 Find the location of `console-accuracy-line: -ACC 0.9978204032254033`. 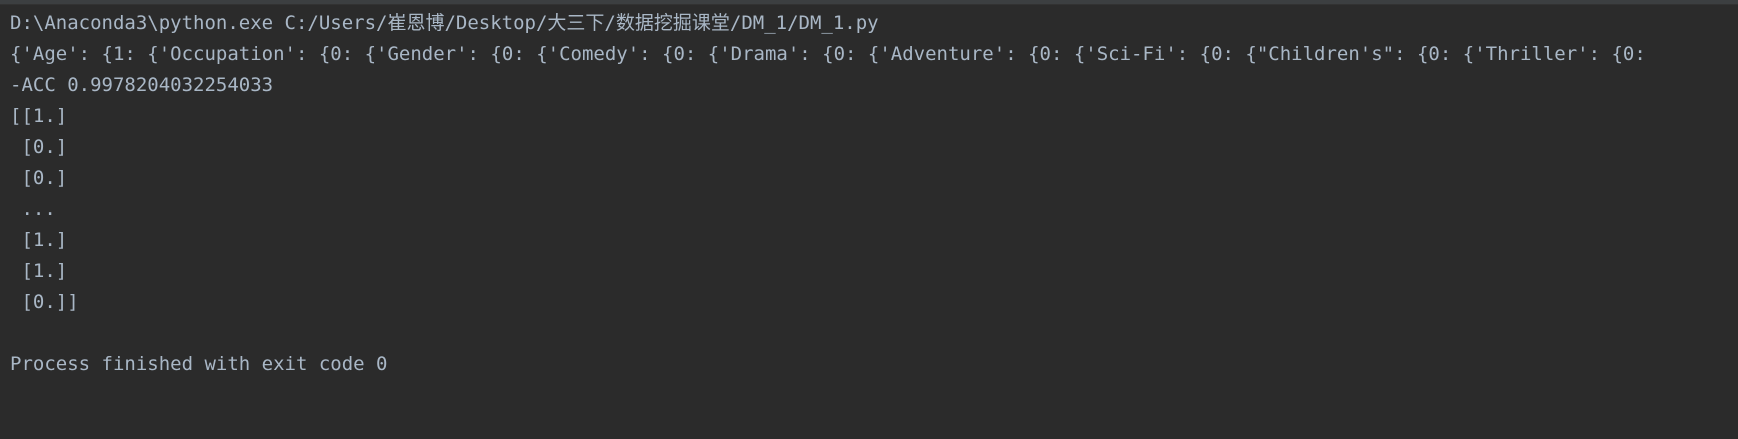

console-accuracy-line: -ACC 0.9978204032254033 is located at coordinates (142, 85).